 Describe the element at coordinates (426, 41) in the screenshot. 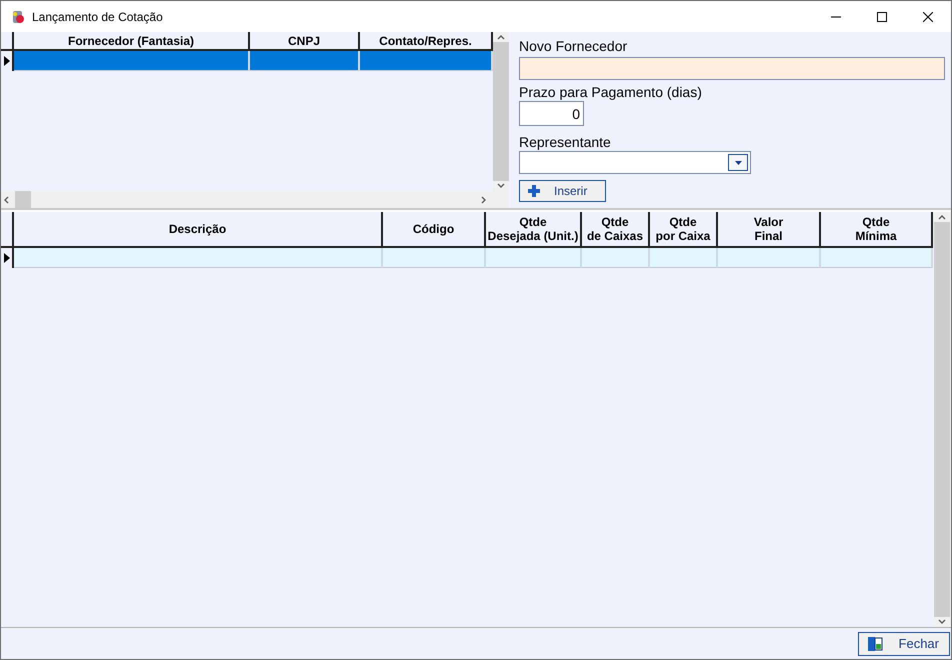

I see `column-header: Contato/Repres.` at that location.